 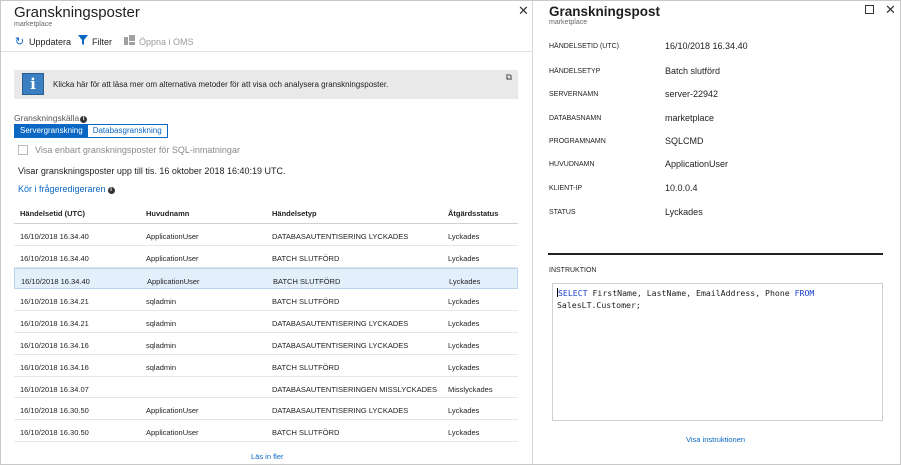 I want to click on audit-source-text: Granskningskälla, so click(x=47, y=118).